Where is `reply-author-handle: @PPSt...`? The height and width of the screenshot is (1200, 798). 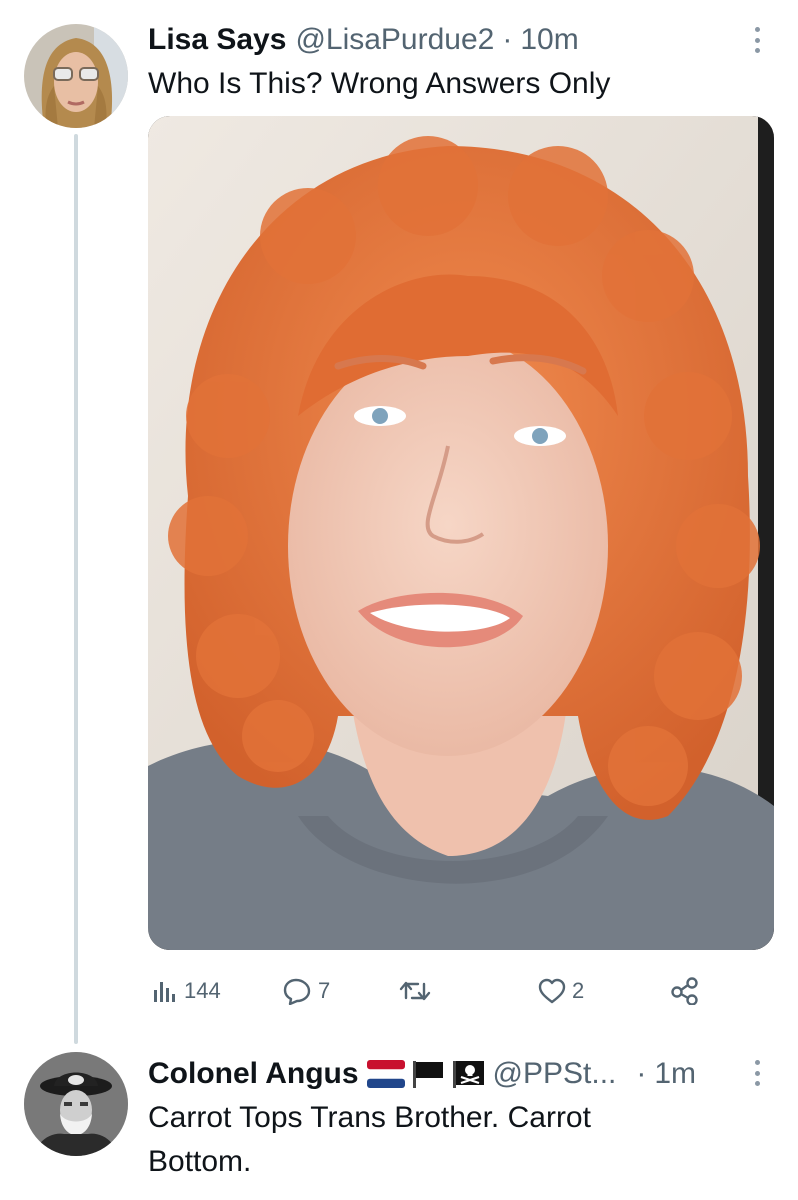 reply-author-handle: @PPSt... is located at coordinates (555, 1074).